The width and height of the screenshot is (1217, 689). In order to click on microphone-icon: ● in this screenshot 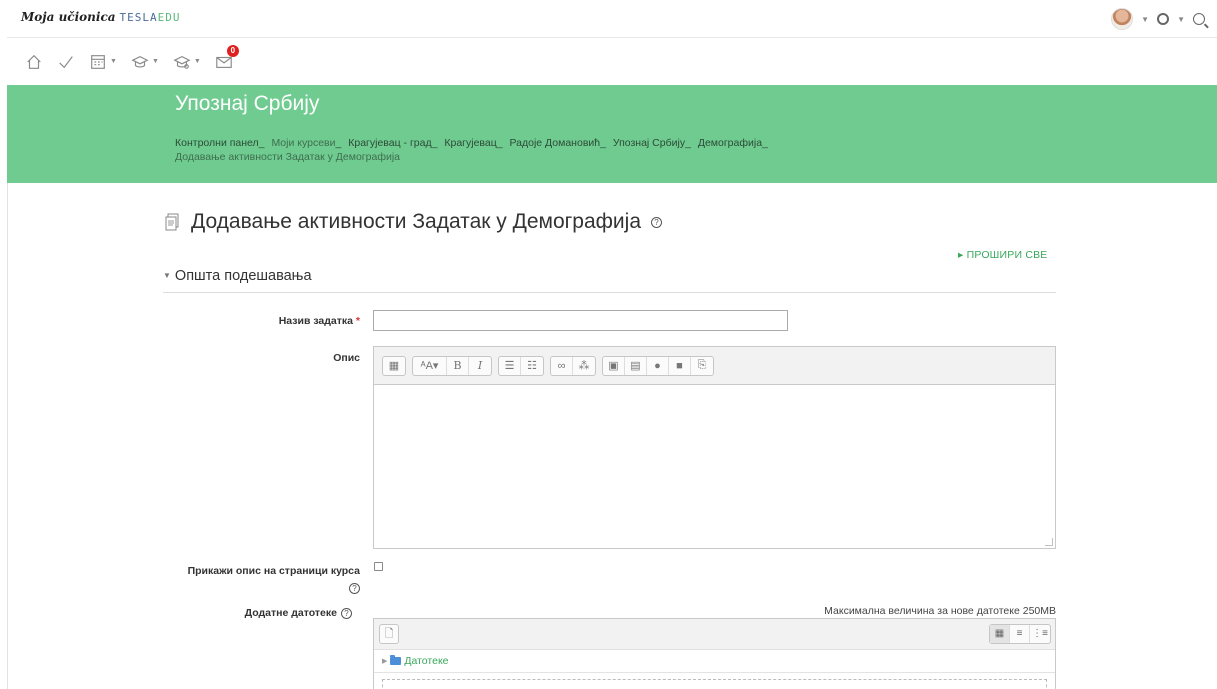, I will do `click(658, 365)`.